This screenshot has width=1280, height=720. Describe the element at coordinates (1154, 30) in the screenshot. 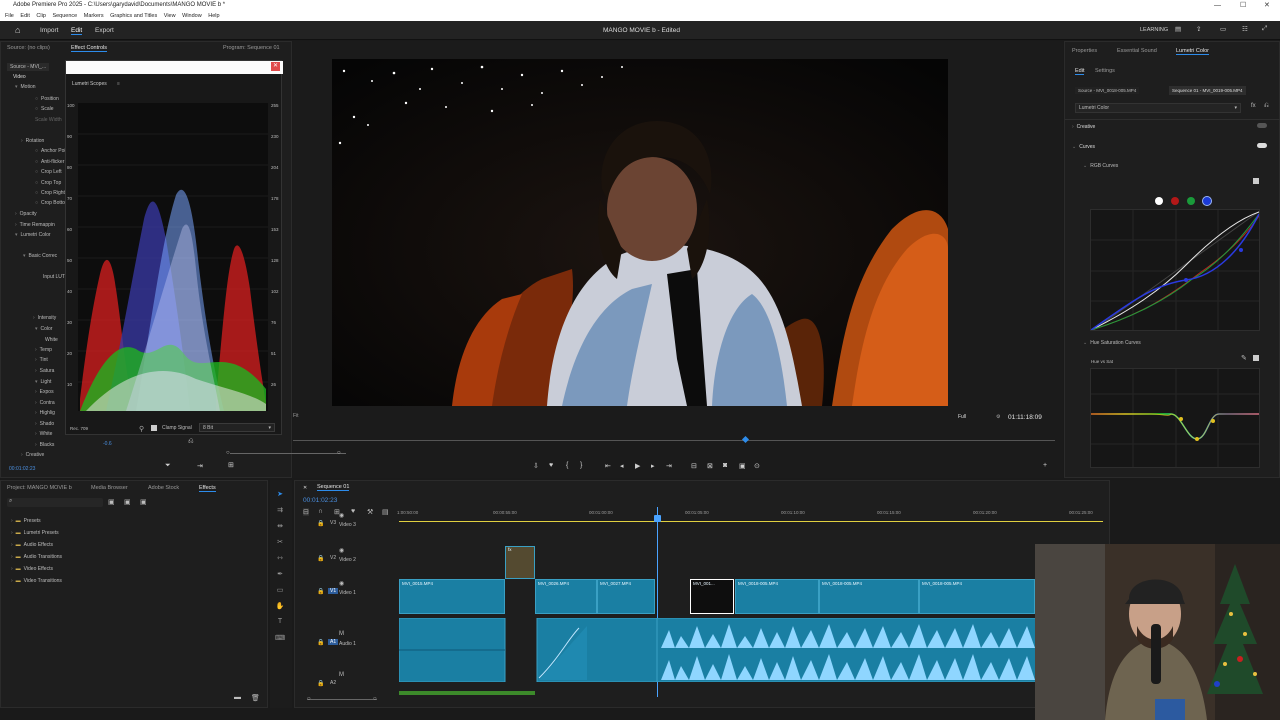

I see `learning-button: LEARNING` at that location.